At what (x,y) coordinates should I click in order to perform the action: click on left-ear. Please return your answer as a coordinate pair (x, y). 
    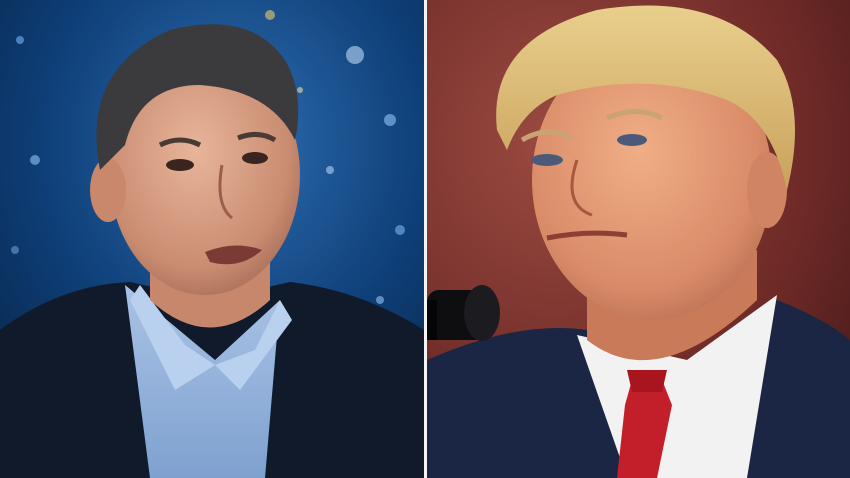
    Looking at the image, I should click on (108, 190).